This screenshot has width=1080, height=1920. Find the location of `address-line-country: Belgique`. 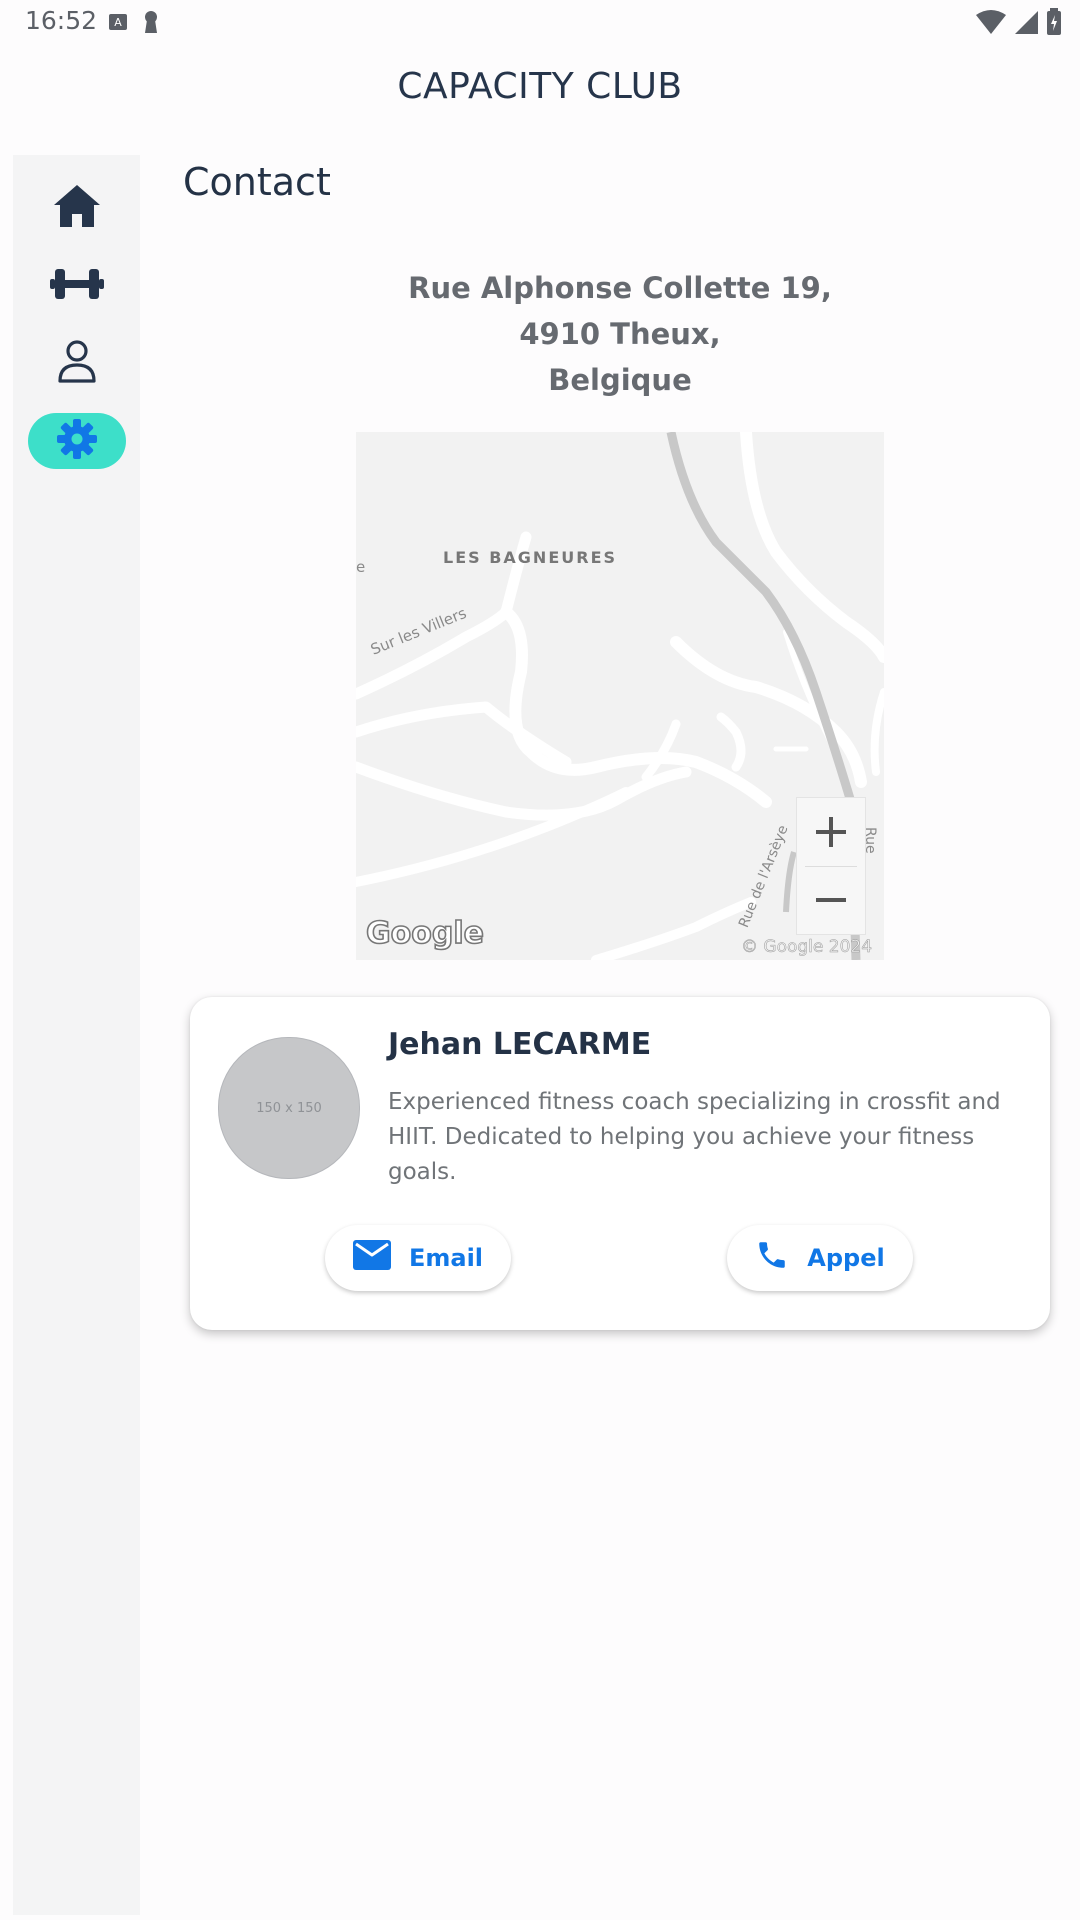

address-line-country: Belgique is located at coordinates (620, 380).